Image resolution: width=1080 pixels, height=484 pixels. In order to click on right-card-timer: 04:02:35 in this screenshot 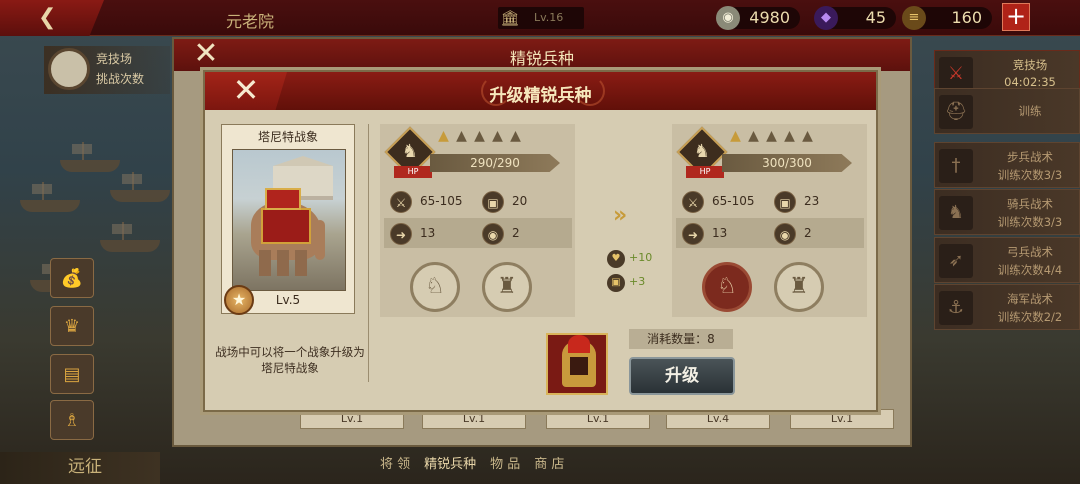, I will do `click(1030, 82)`.